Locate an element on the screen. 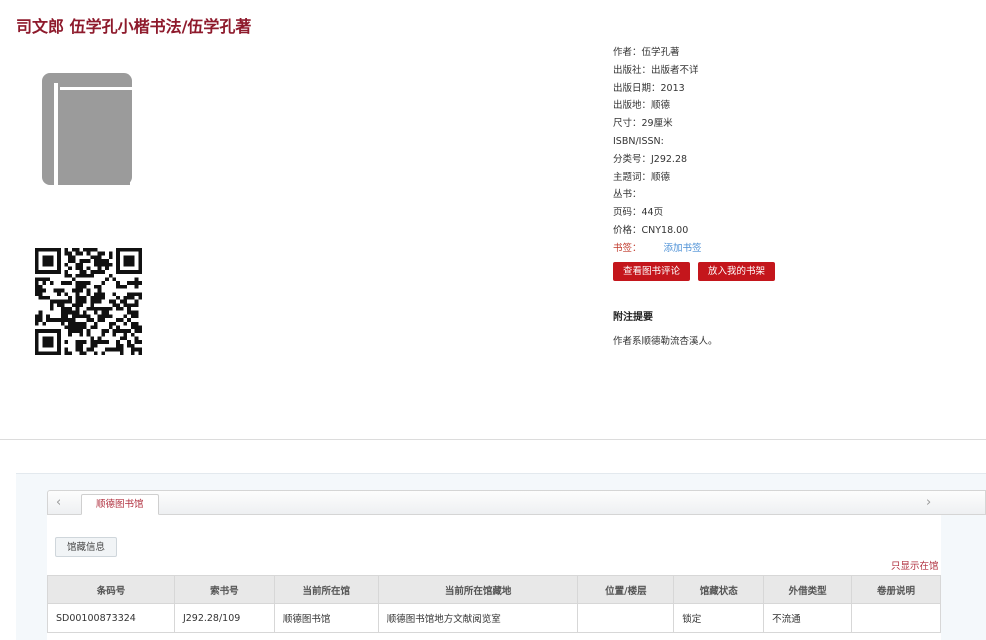 The height and width of the screenshot is (640, 986). column-header: 位置/楼层 is located at coordinates (626, 589).